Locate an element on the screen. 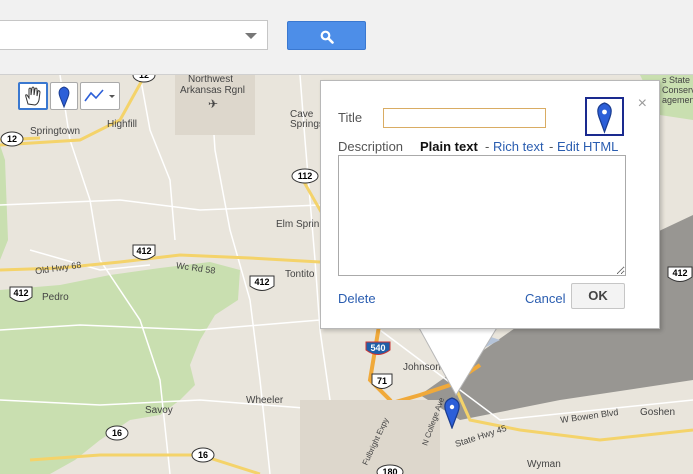 The width and height of the screenshot is (693, 474). map-label: Johnson is located at coordinates (422, 367).